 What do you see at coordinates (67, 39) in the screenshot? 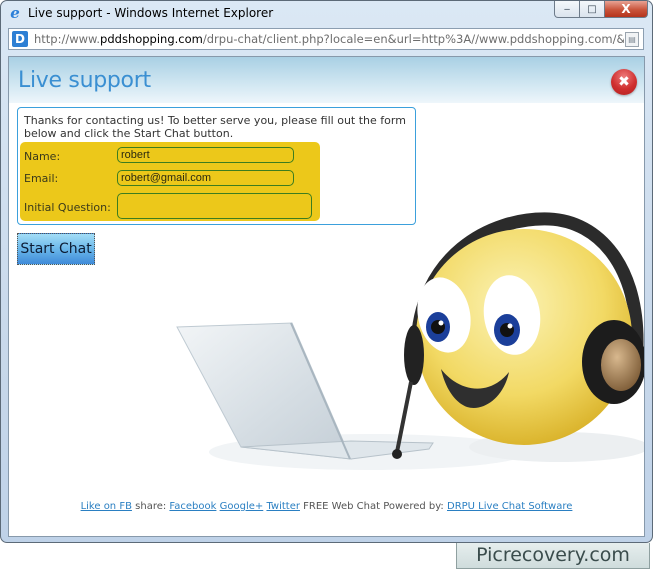
I see `url-prefix: http://www.` at bounding box center [67, 39].